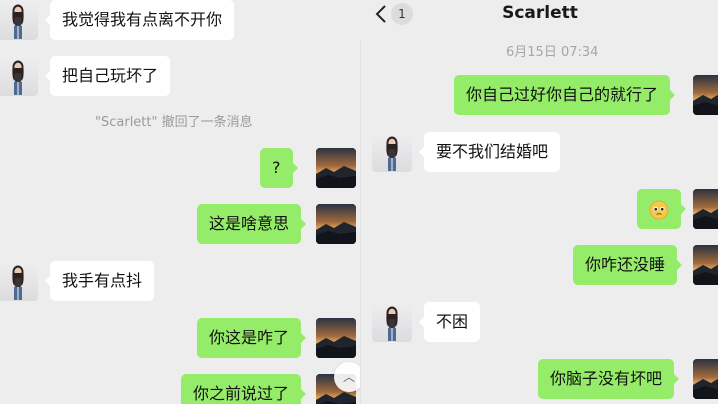  I want to click on chevron-up-icon: ︿, so click(347, 377).